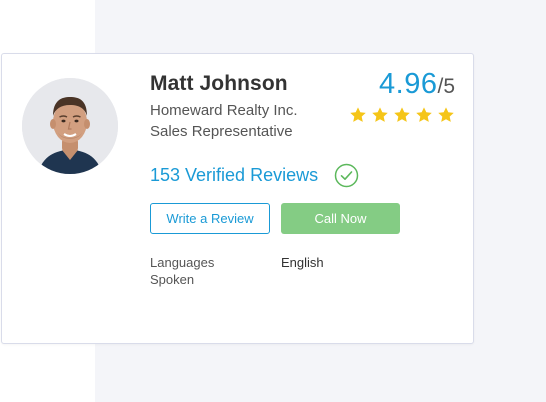 The width and height of the screenshot is (546, 402). What do you see at coordinates (182, 271) in the screenshot?
I see `languages-label: Languages Spoken` at bounding box center [182, 271].